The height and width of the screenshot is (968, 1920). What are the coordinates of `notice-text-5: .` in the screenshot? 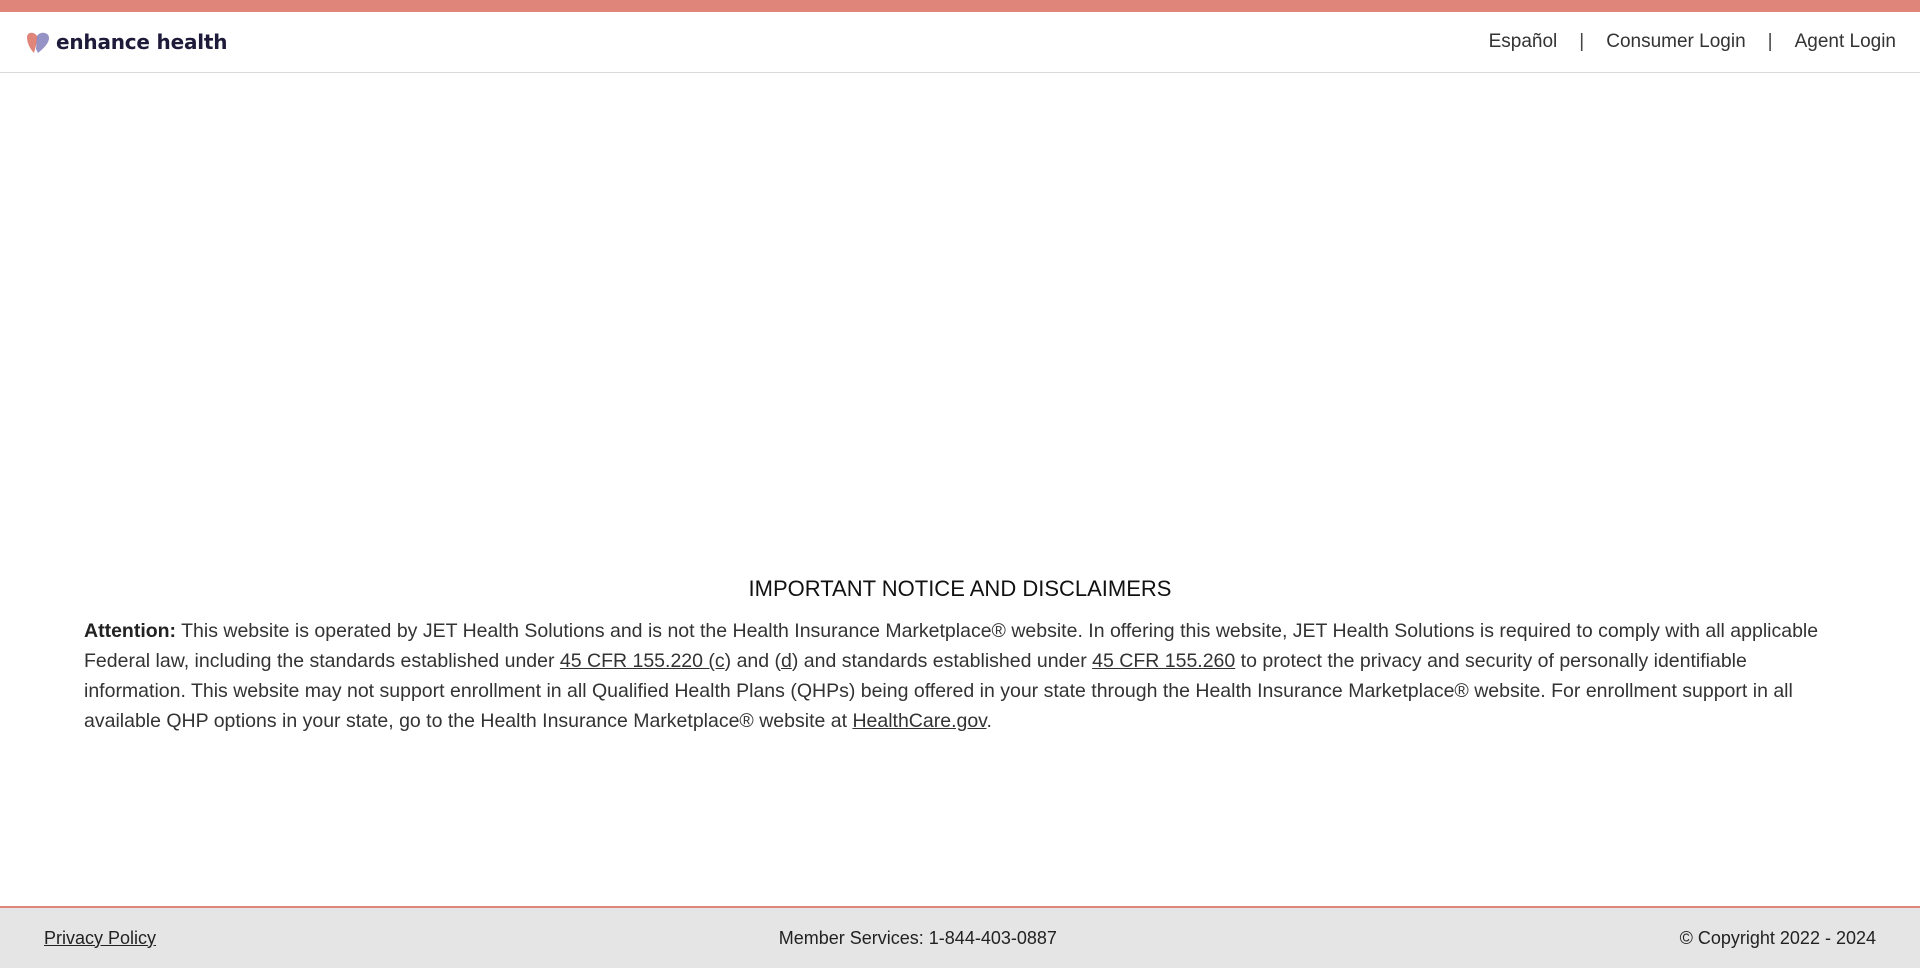 It's located at (989, 721).